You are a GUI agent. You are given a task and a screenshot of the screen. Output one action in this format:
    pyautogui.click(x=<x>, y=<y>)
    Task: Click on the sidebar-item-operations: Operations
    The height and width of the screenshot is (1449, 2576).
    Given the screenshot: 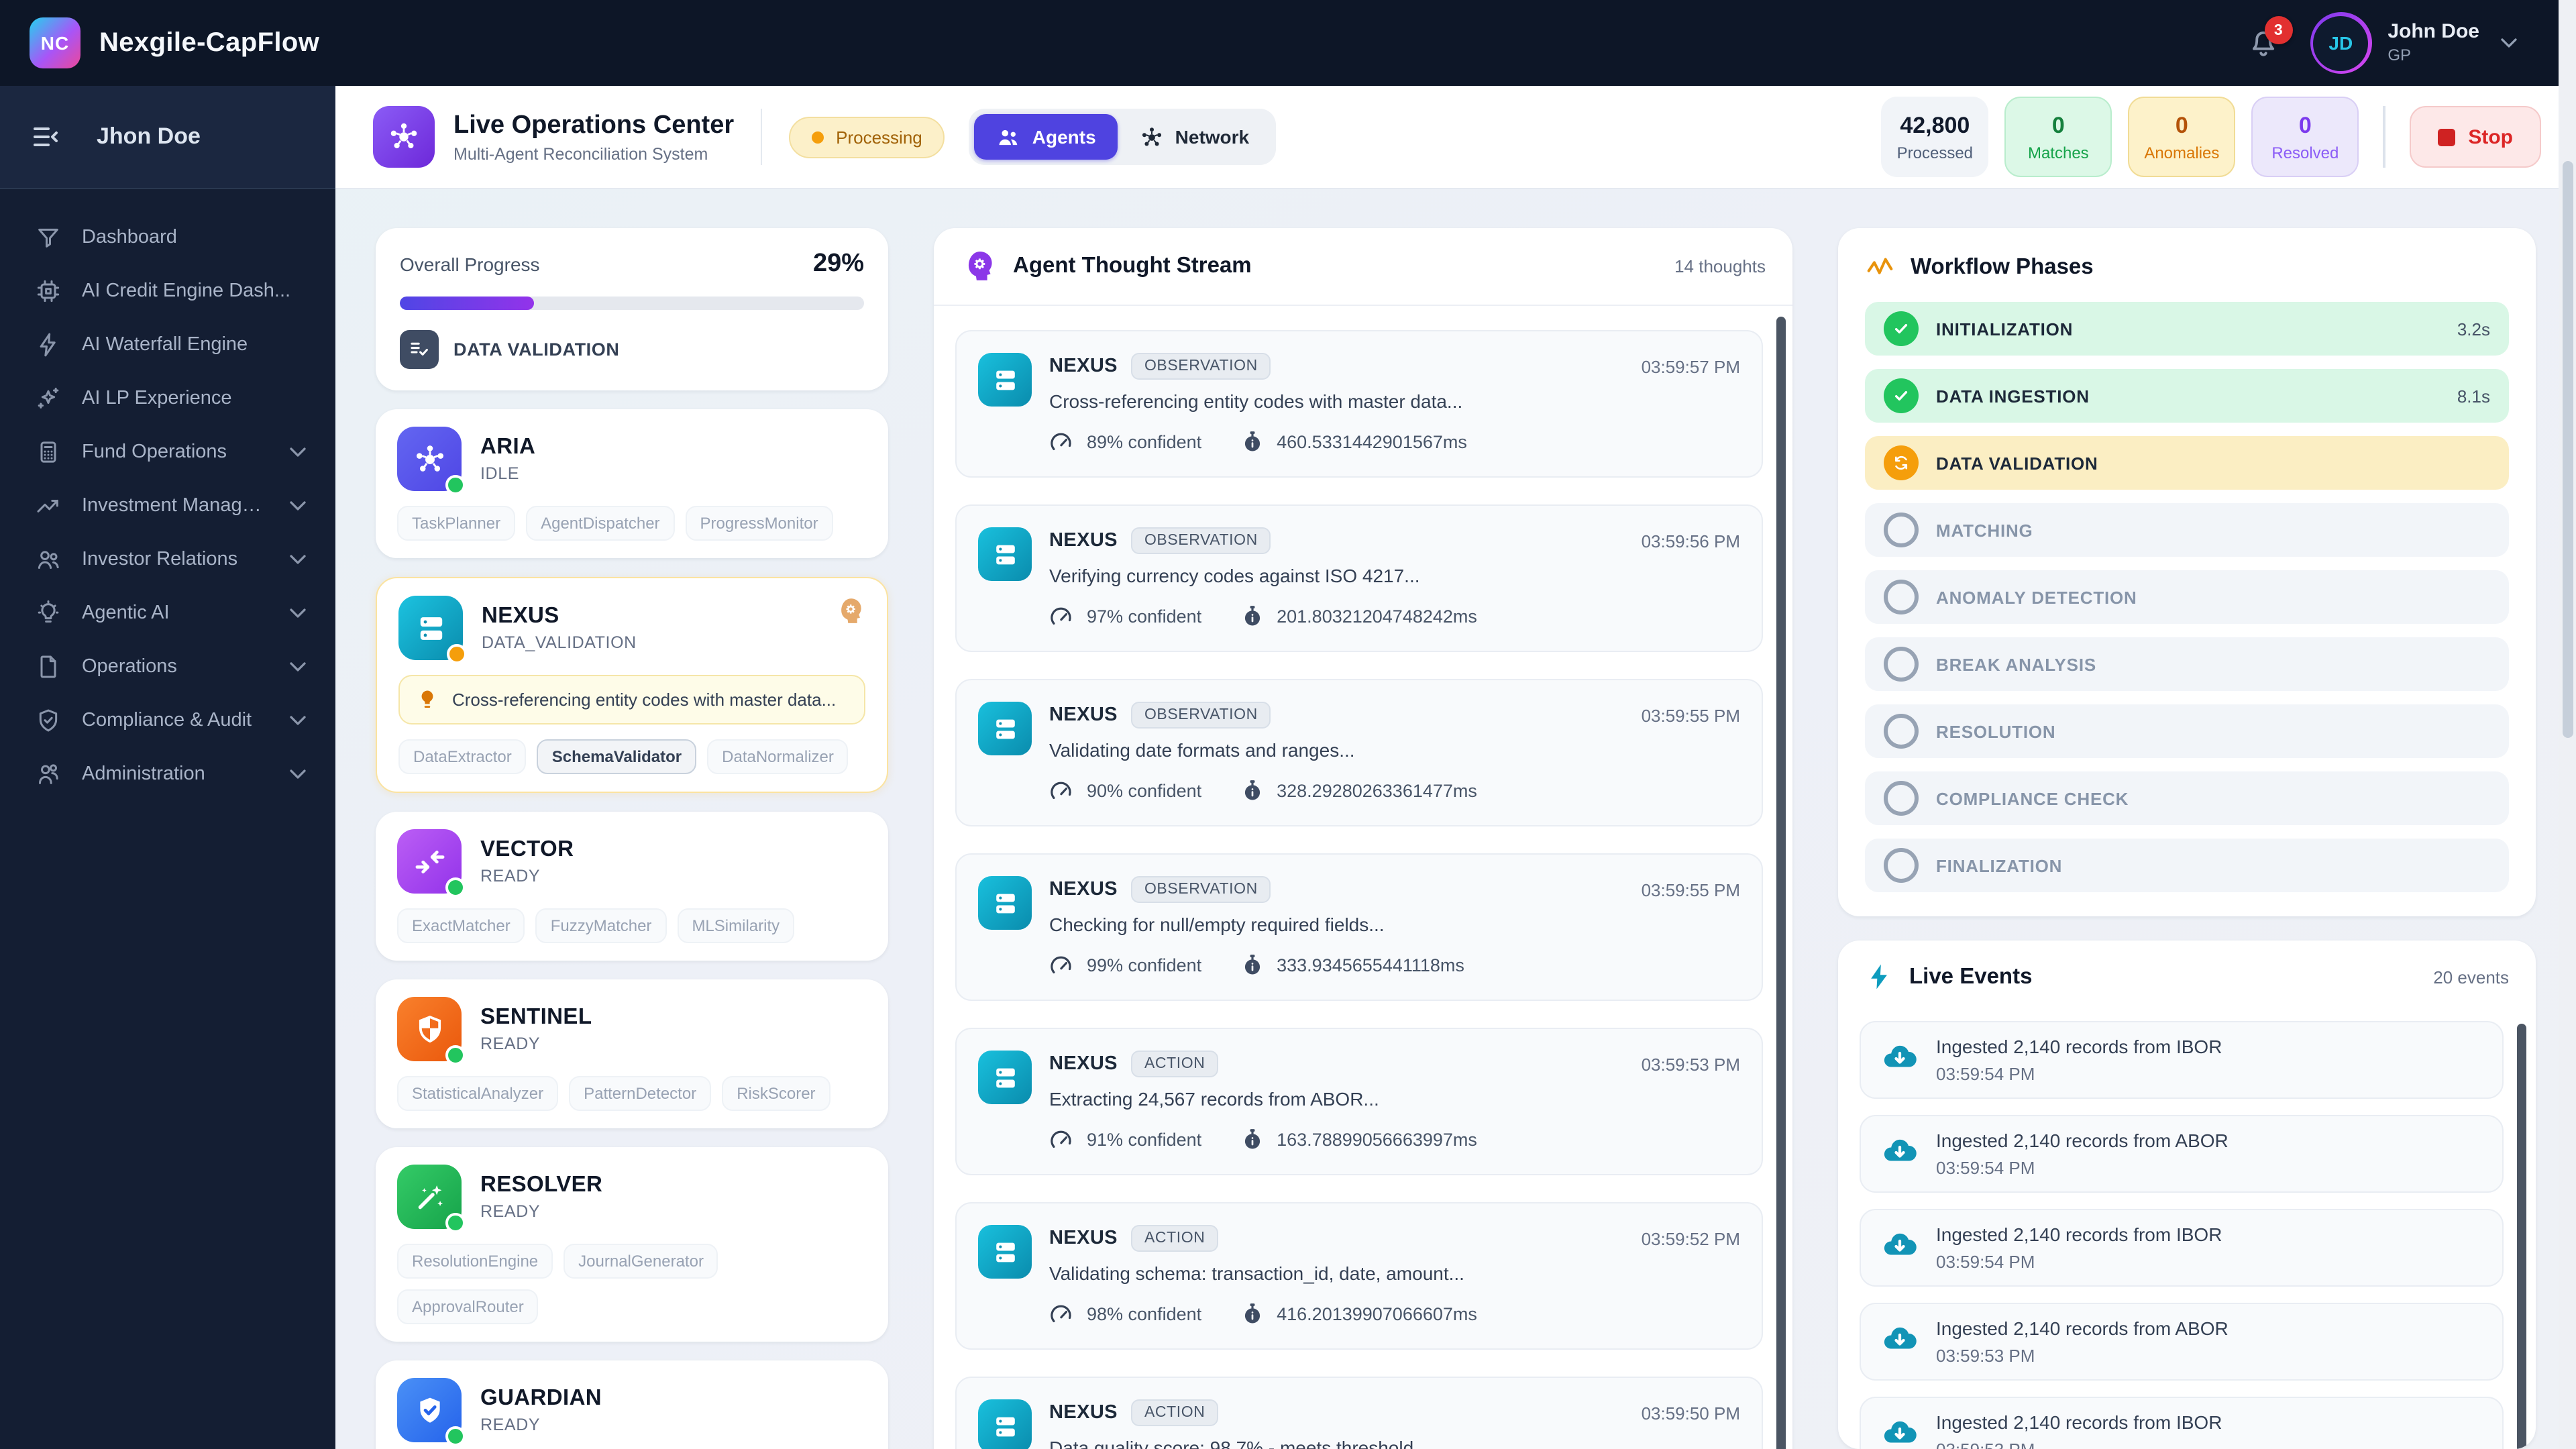 What is the action you would take?
    pyautogui.click(x=167, y=667)
    